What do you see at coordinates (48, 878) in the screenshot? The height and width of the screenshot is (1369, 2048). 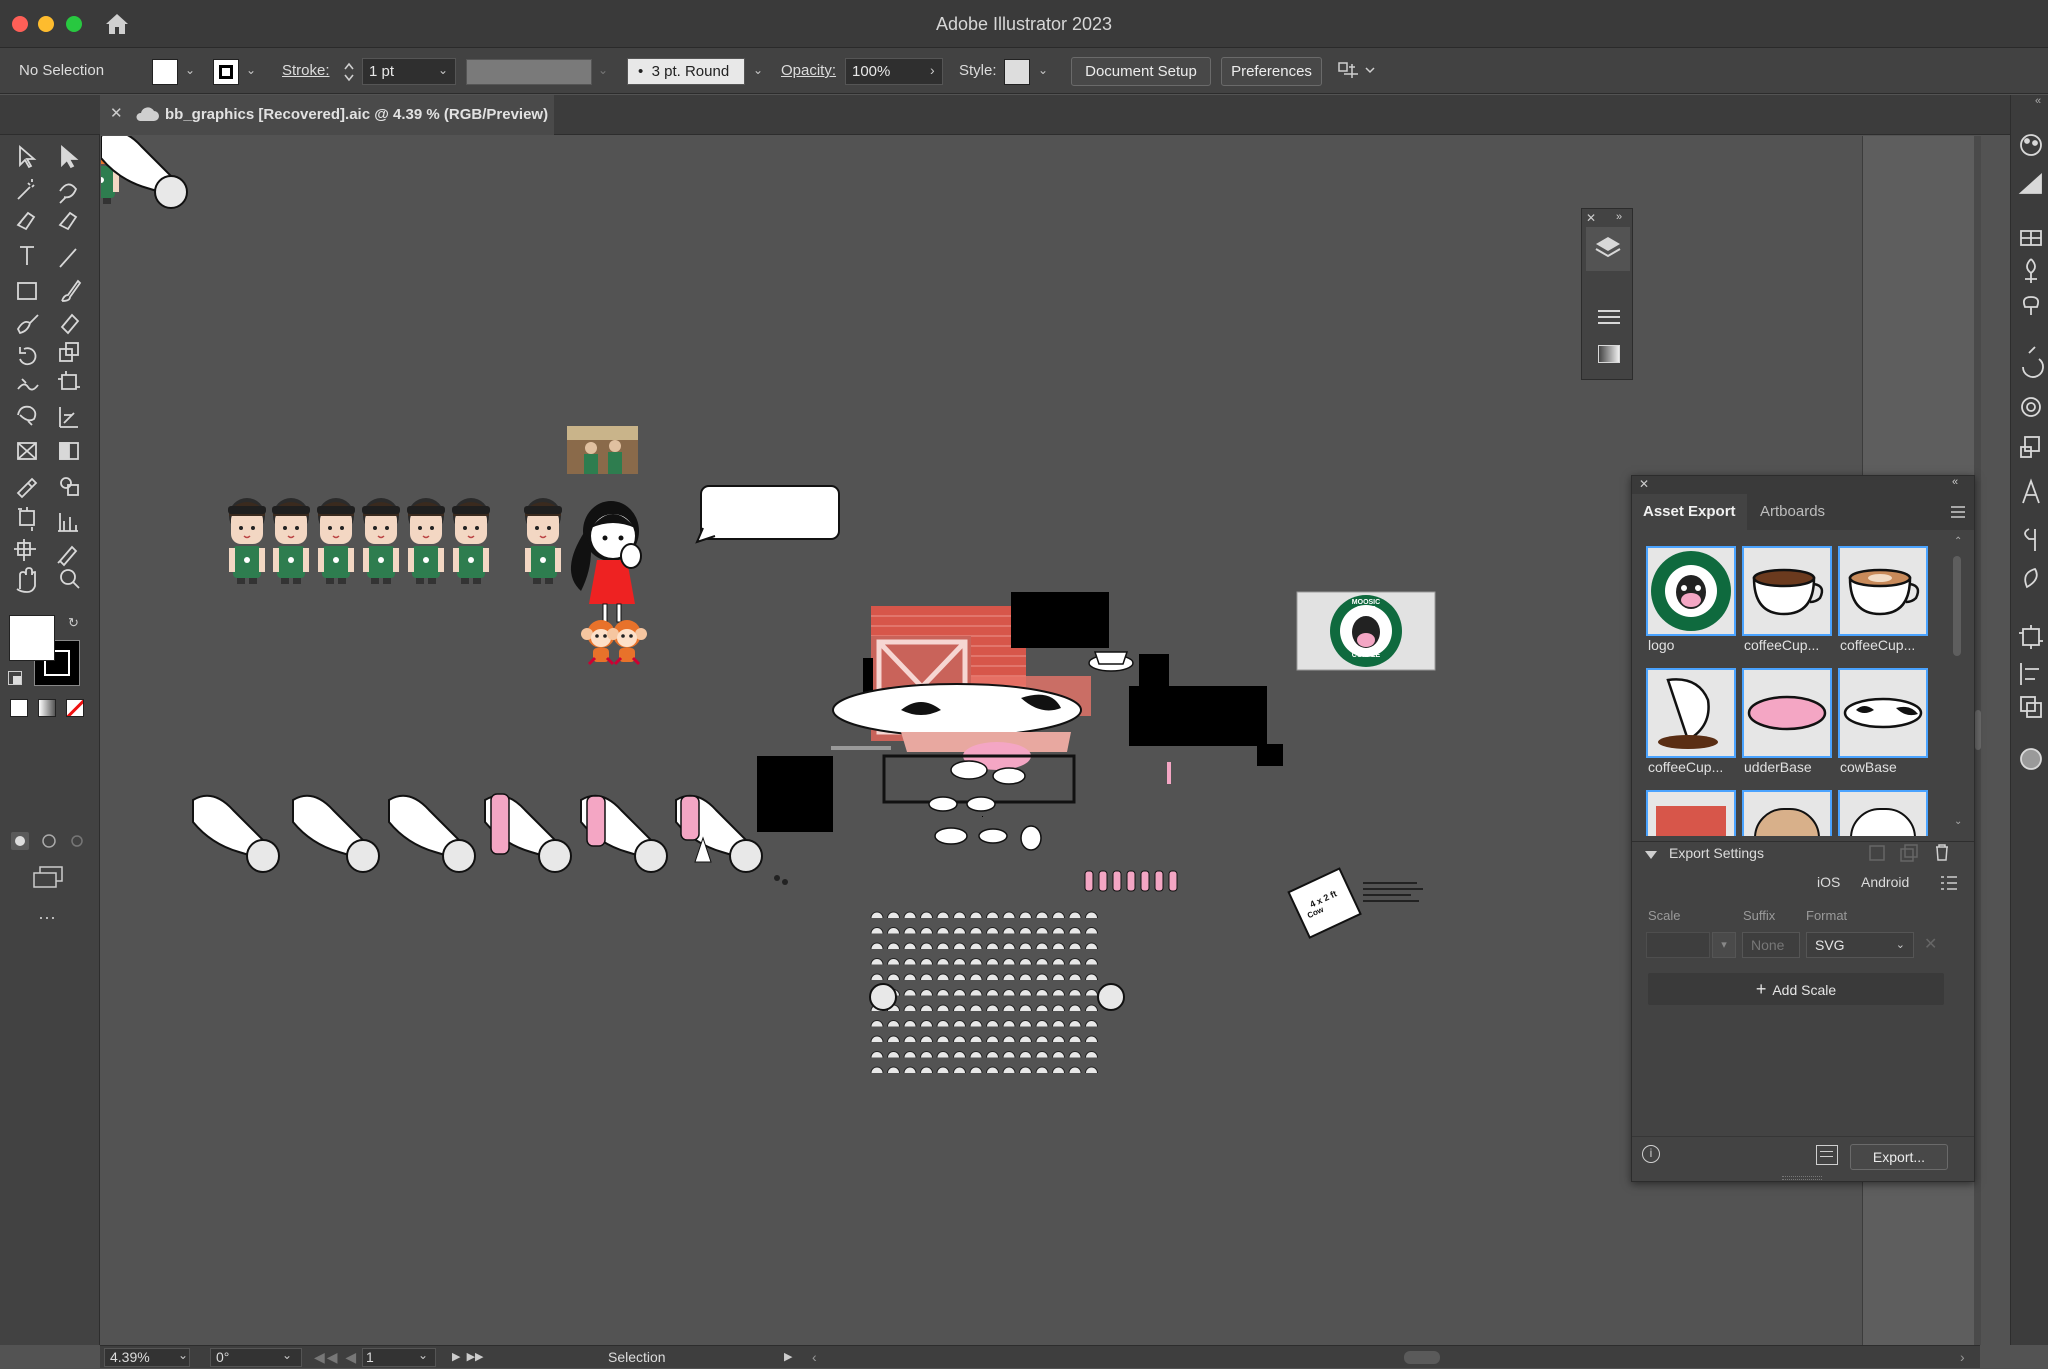 I see `change-screen-mode-icon` at bounding box center [48, 878].